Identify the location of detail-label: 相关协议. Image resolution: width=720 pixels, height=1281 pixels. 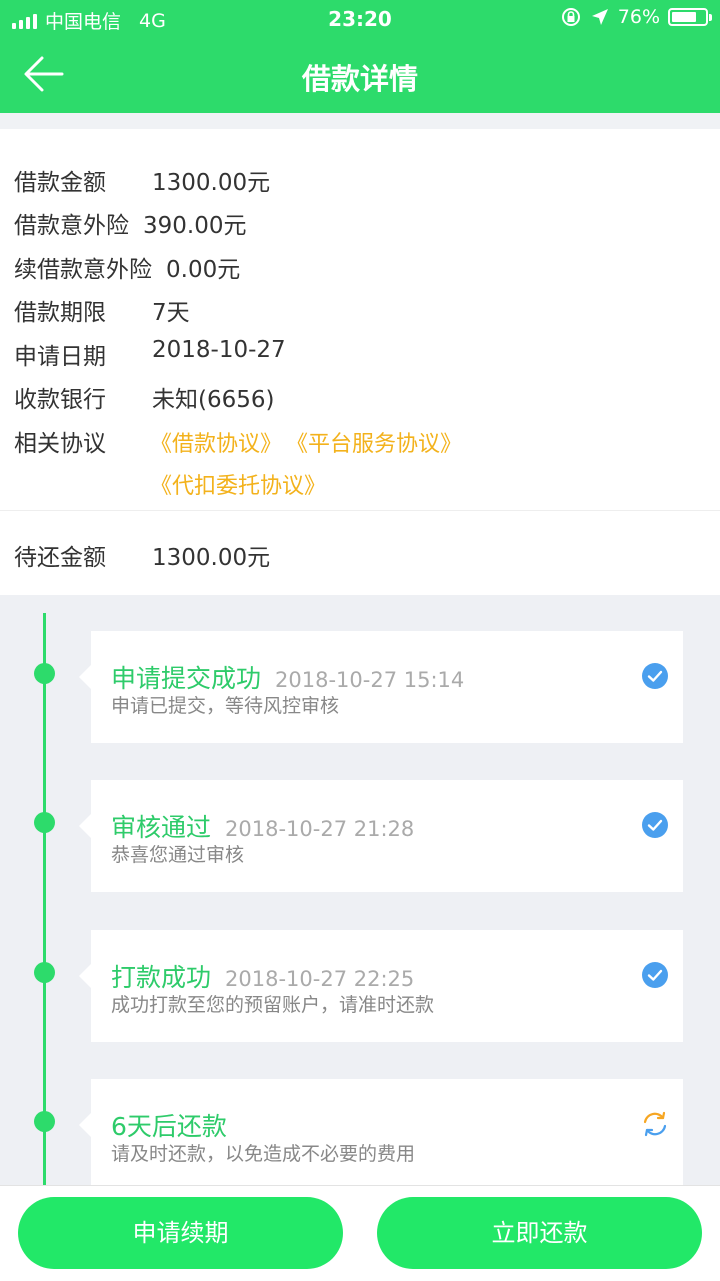
(60, 444).